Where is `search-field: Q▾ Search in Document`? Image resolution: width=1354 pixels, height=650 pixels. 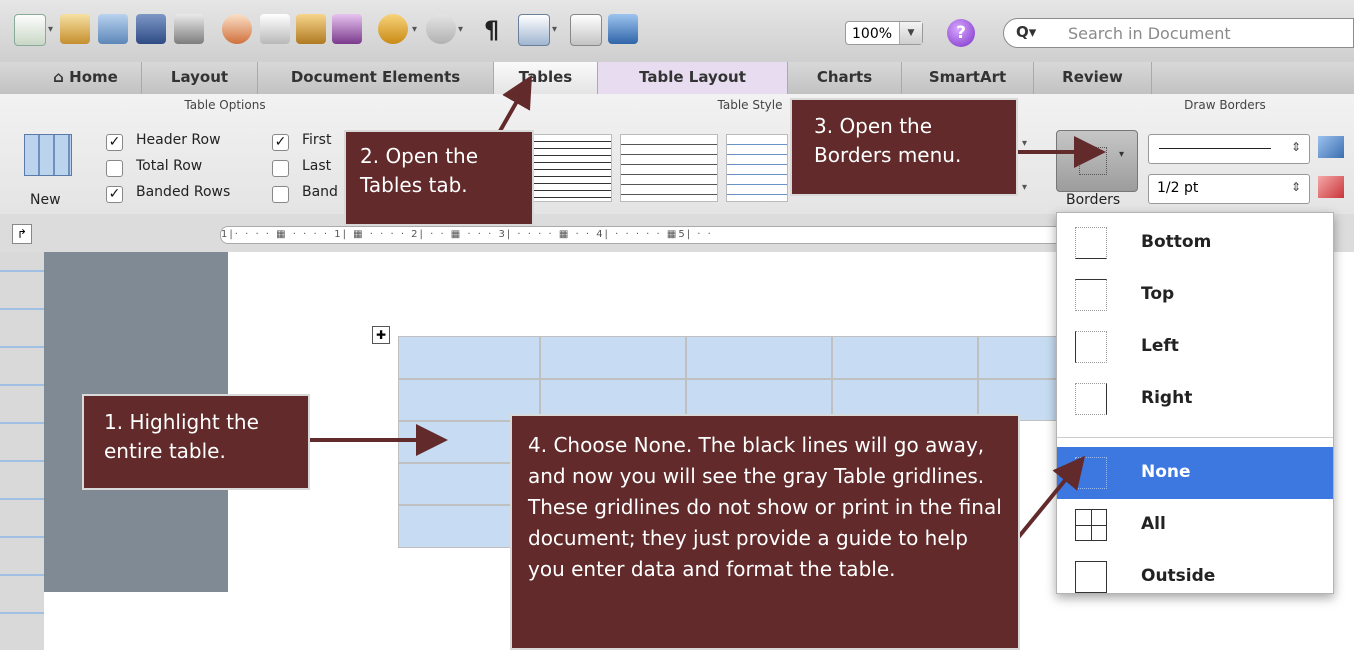 search-field: Q▾ Search in Document is located at coordinates (1178, 33).